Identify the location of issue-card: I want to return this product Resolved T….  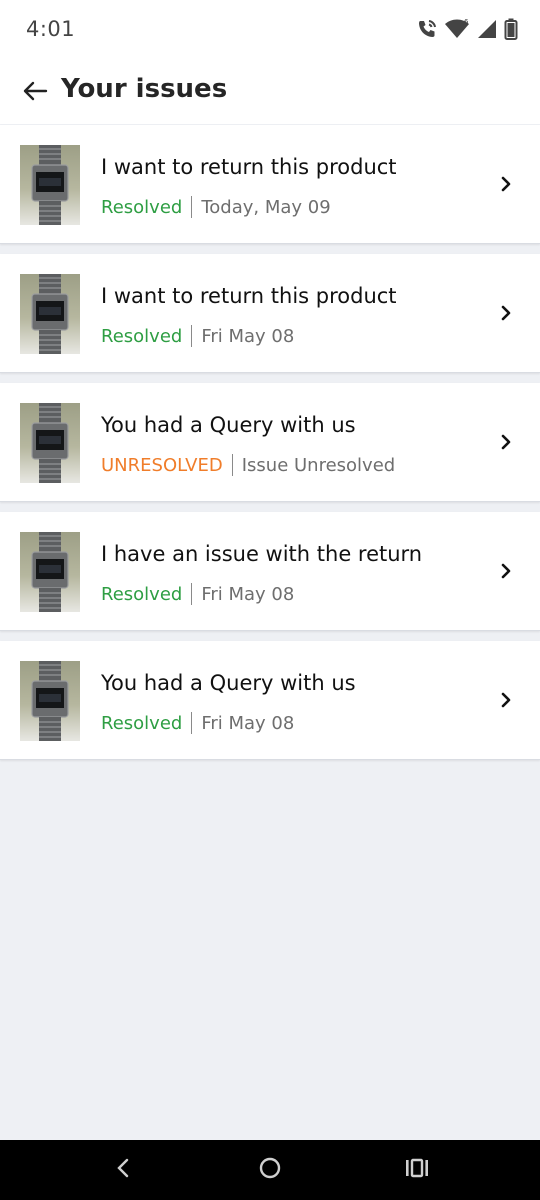
(270, 184).